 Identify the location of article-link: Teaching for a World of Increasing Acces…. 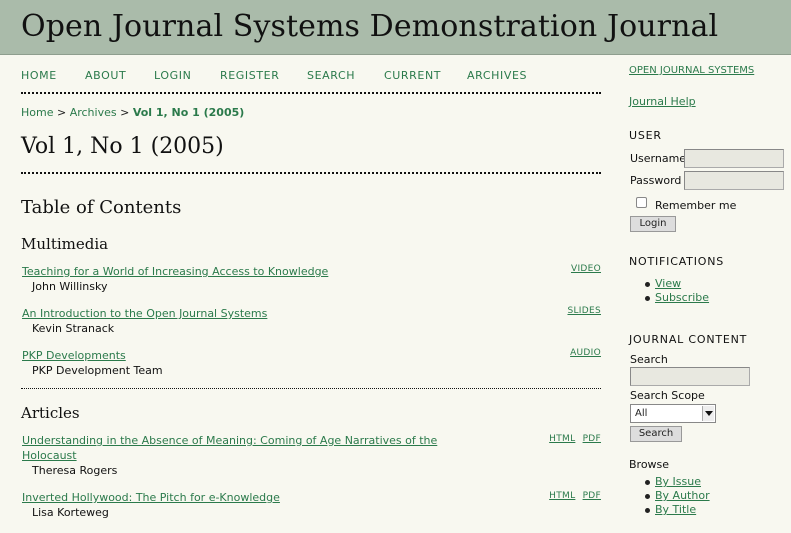
(175, 271).